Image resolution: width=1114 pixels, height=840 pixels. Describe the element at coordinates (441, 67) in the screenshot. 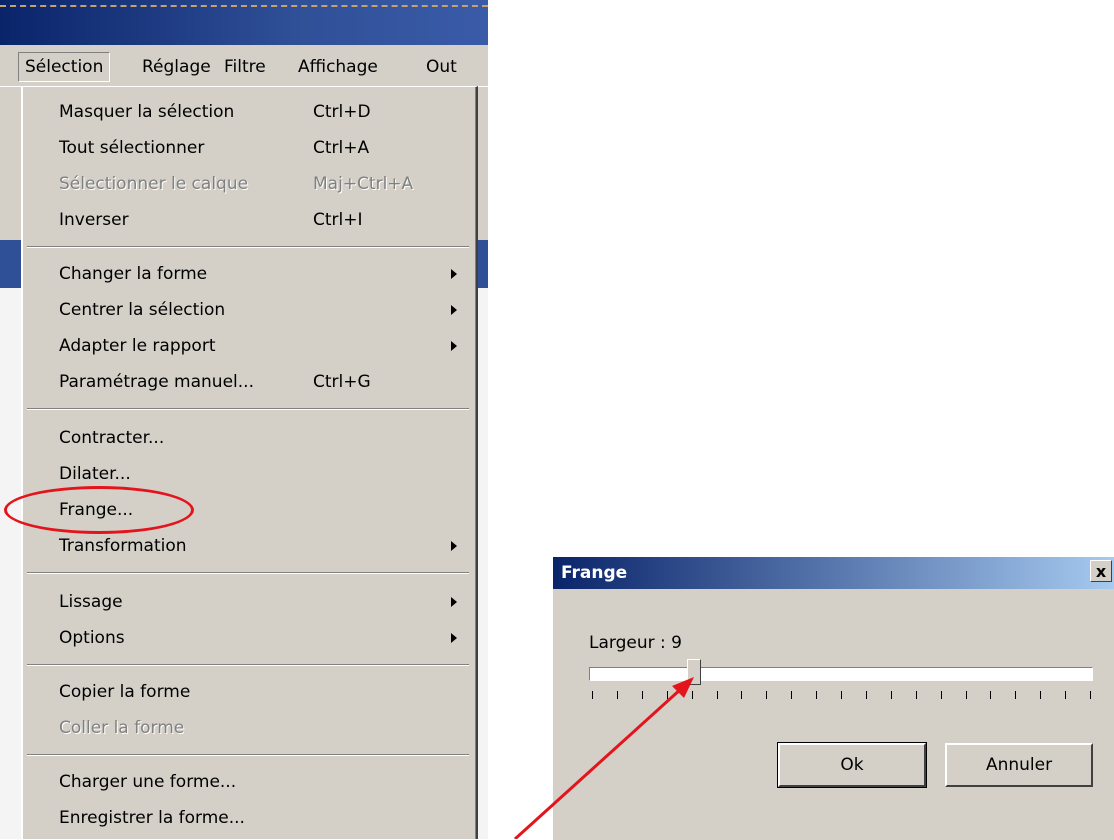

I see `menu-outils: Out` at that location.